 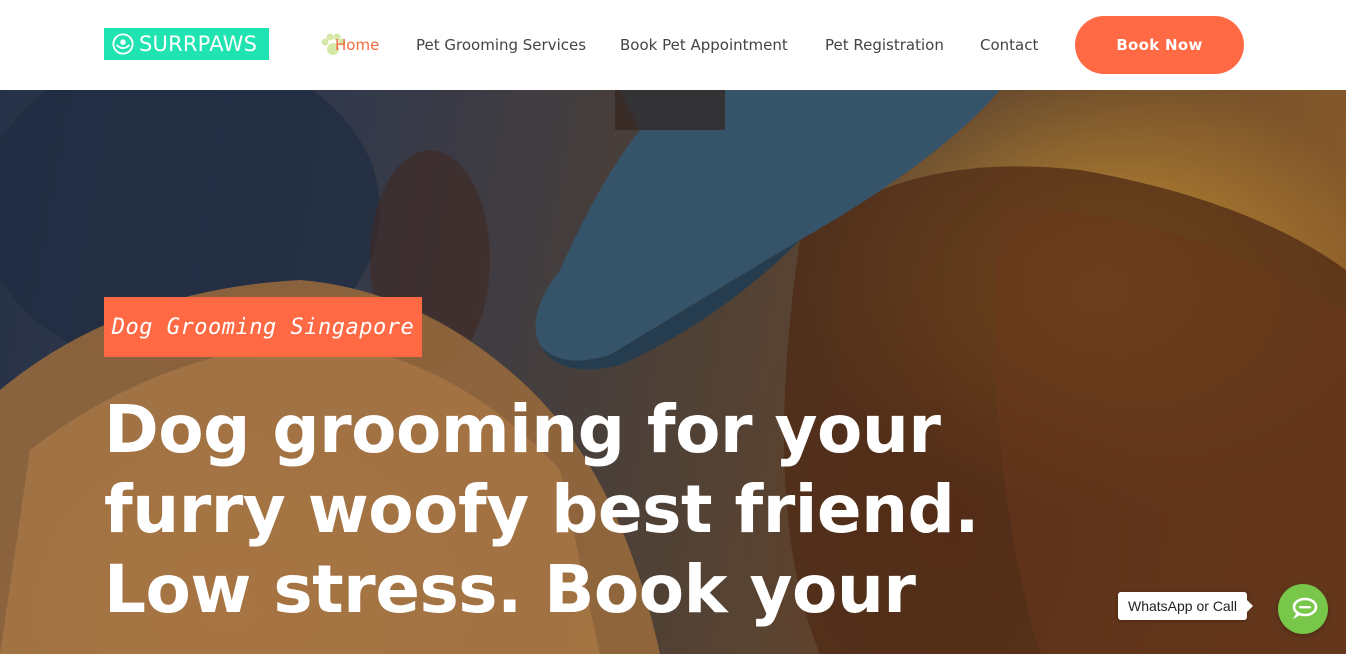 What do you see at coordinates (884, 45) in the screenshot?
I see `nav-pet-registration: Pet Registration` at bounding box center [884, 45].